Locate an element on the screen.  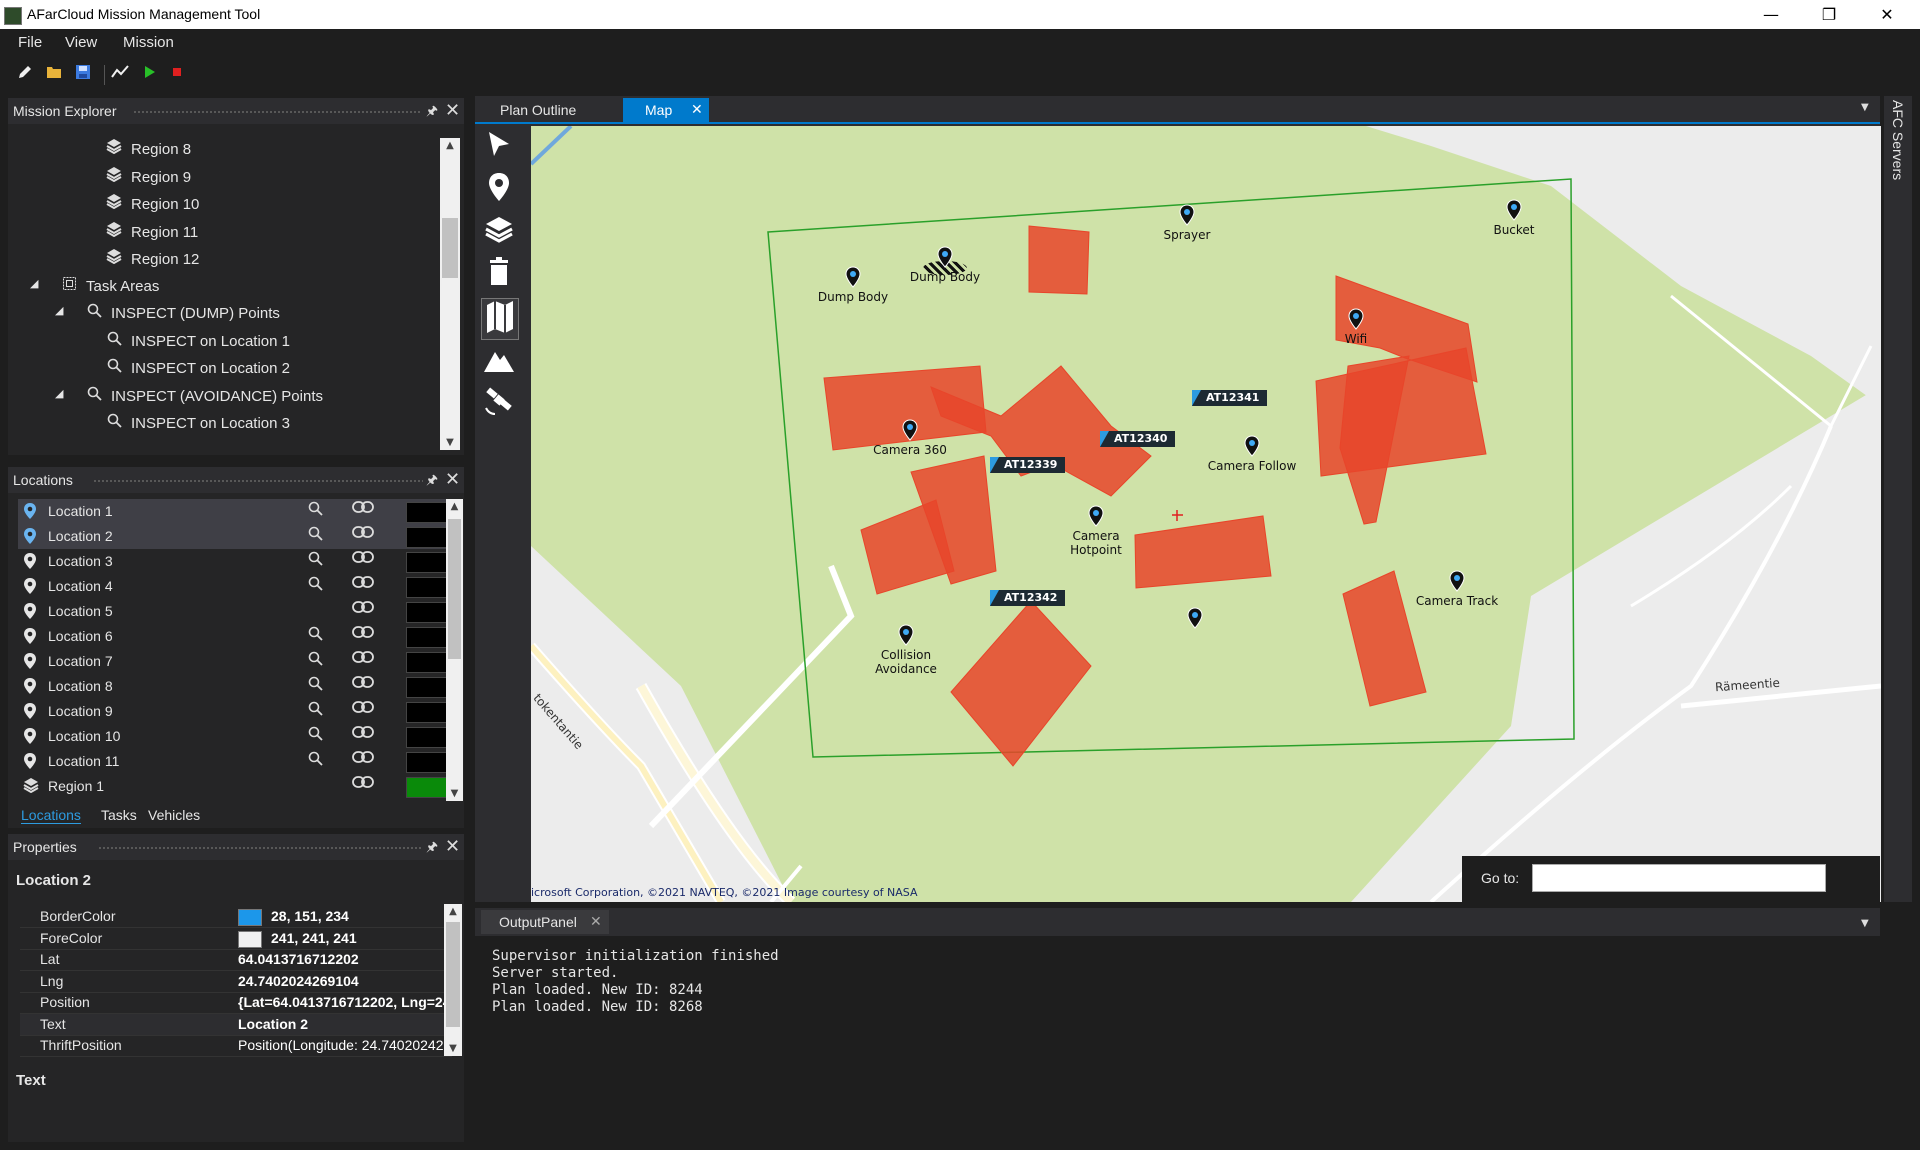
play-button is located at coordinates (149, 75).